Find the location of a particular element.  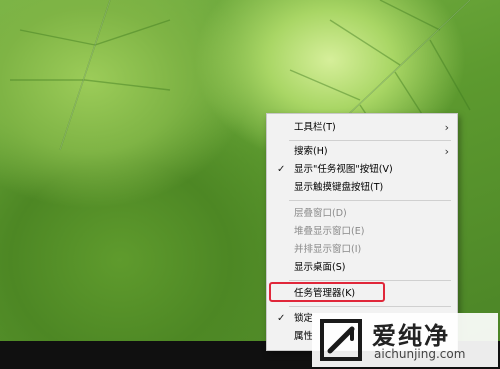

menu-item-label: 工具栏(T) is located at coordinates (315, 127).